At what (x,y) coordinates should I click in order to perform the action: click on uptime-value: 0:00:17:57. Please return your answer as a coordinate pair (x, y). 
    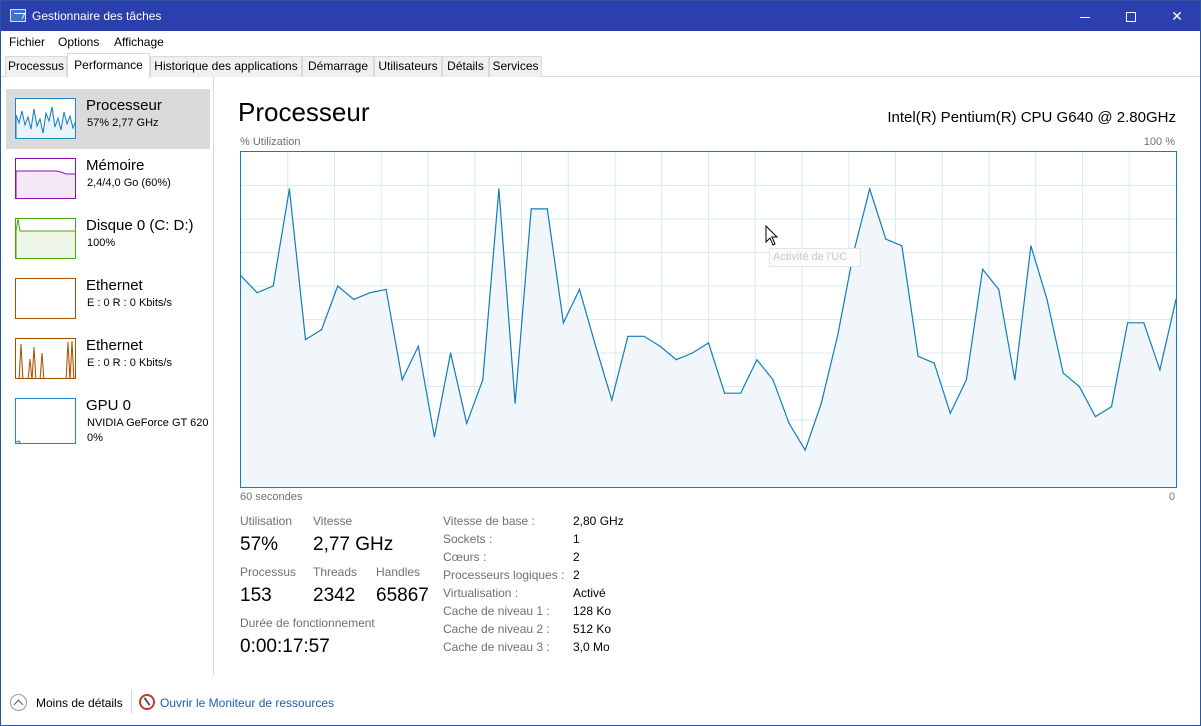
    Looking at the image, I should click on (285, 646).